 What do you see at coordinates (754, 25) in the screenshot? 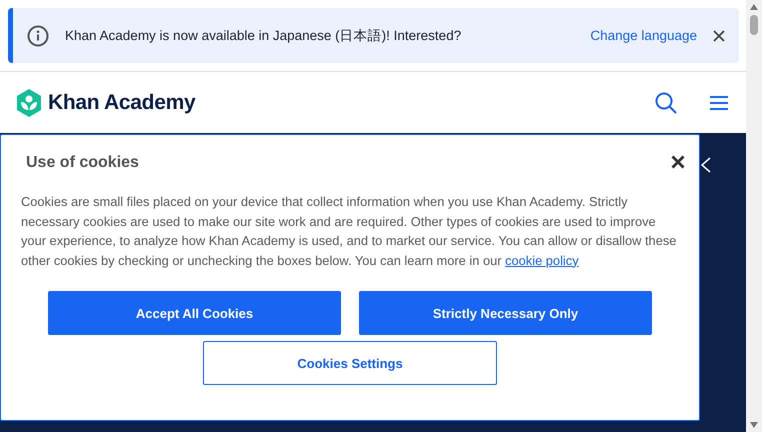
I see `scroll-thumb` at bounding box center [754, 25].